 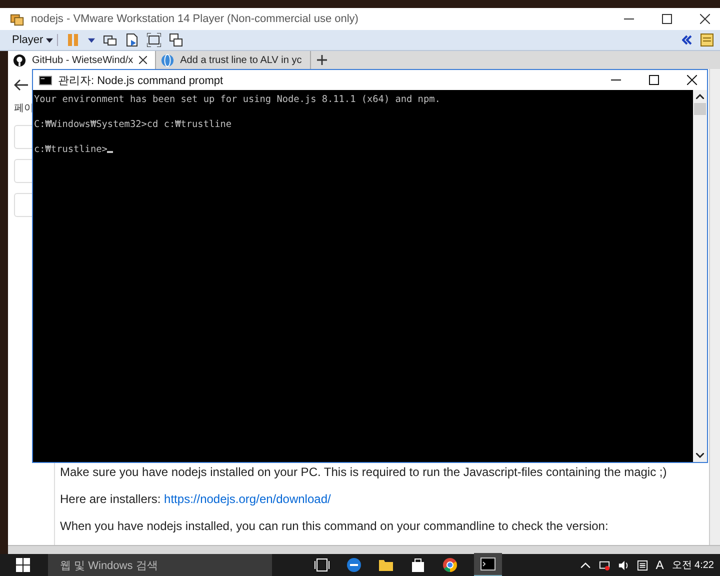 What do you see at coordinates (418, 565) in the screenshot?
I see `shopping-bag-icon` at bounding box center [418, 565].